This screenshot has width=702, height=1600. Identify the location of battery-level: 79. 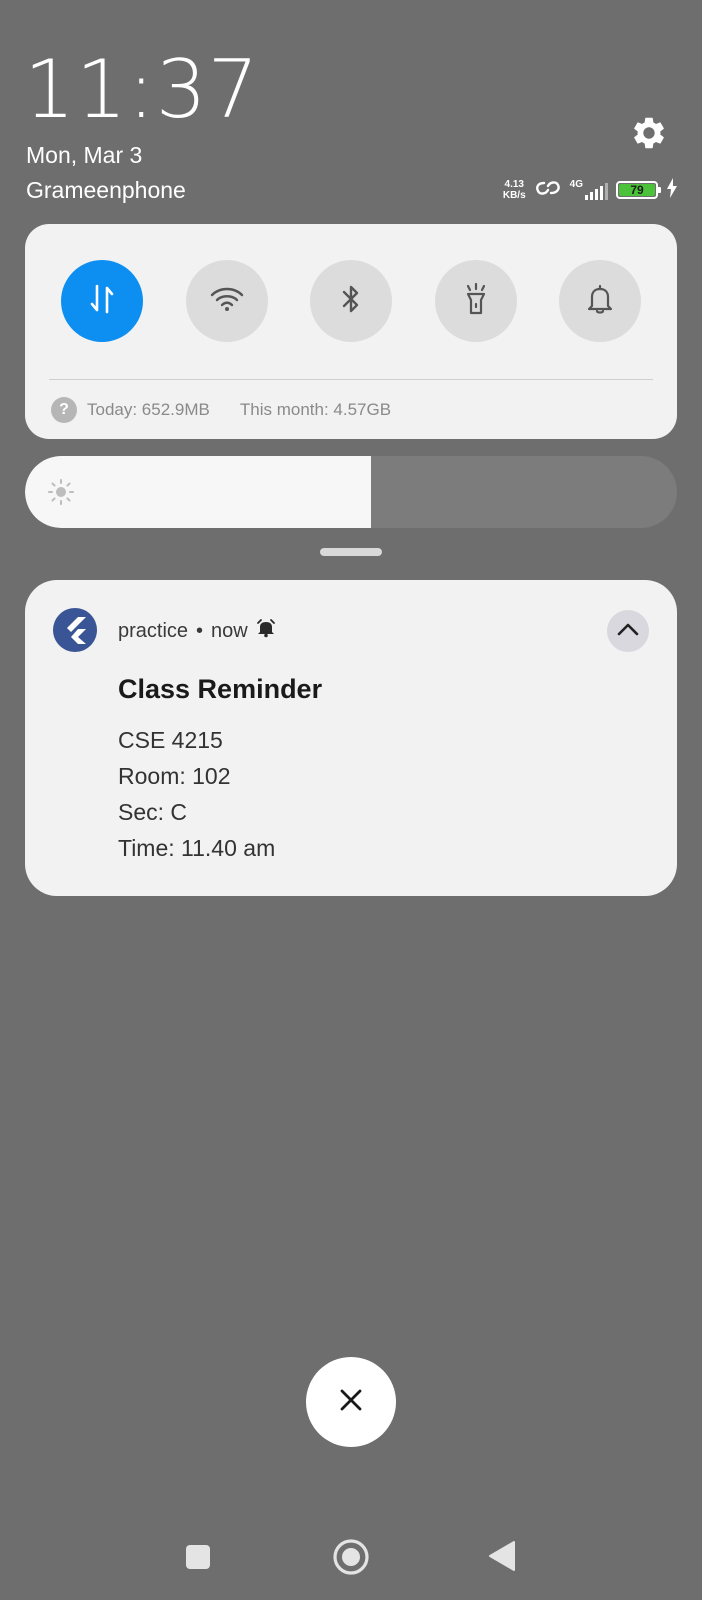
(637, 190).